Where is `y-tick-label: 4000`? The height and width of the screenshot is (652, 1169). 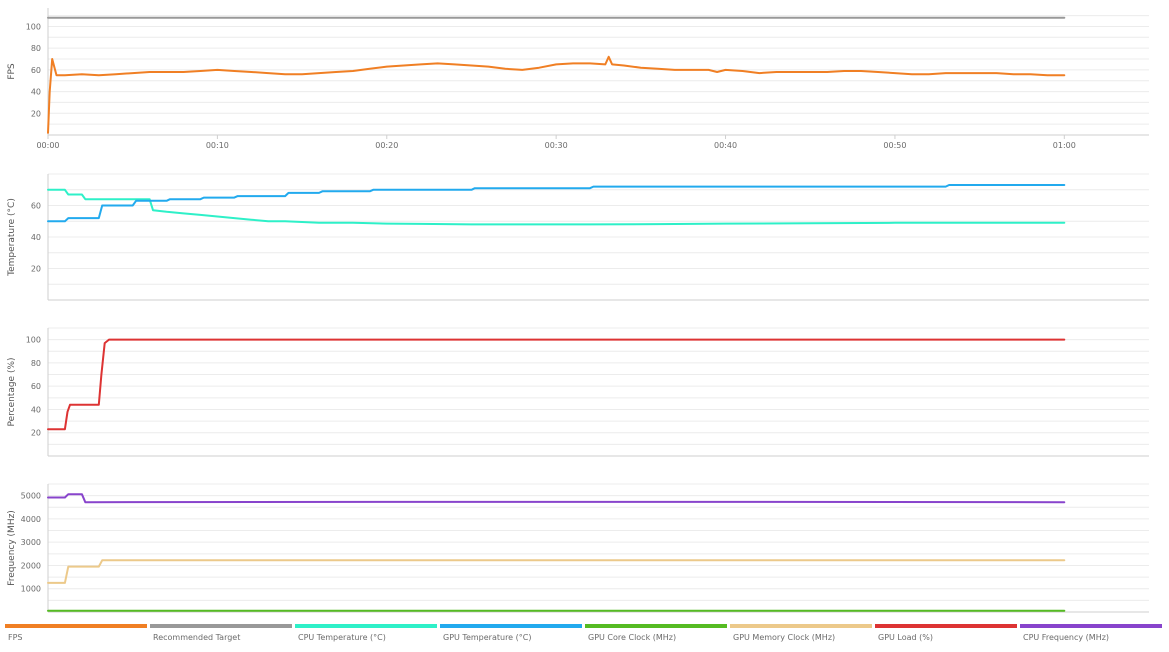
y-tick-label: 4000 is located at coordinates (31, 519).